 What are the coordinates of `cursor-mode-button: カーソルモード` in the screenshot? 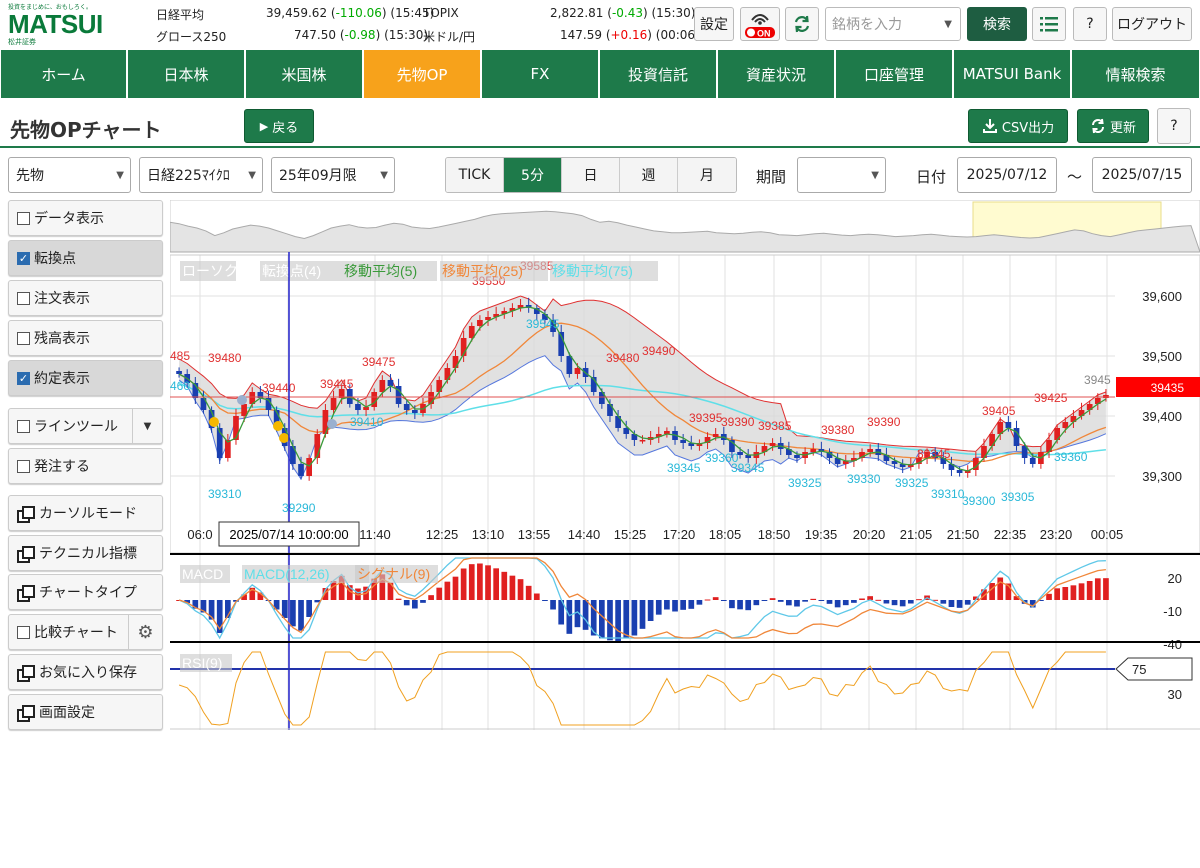 It's located at (85, 513).